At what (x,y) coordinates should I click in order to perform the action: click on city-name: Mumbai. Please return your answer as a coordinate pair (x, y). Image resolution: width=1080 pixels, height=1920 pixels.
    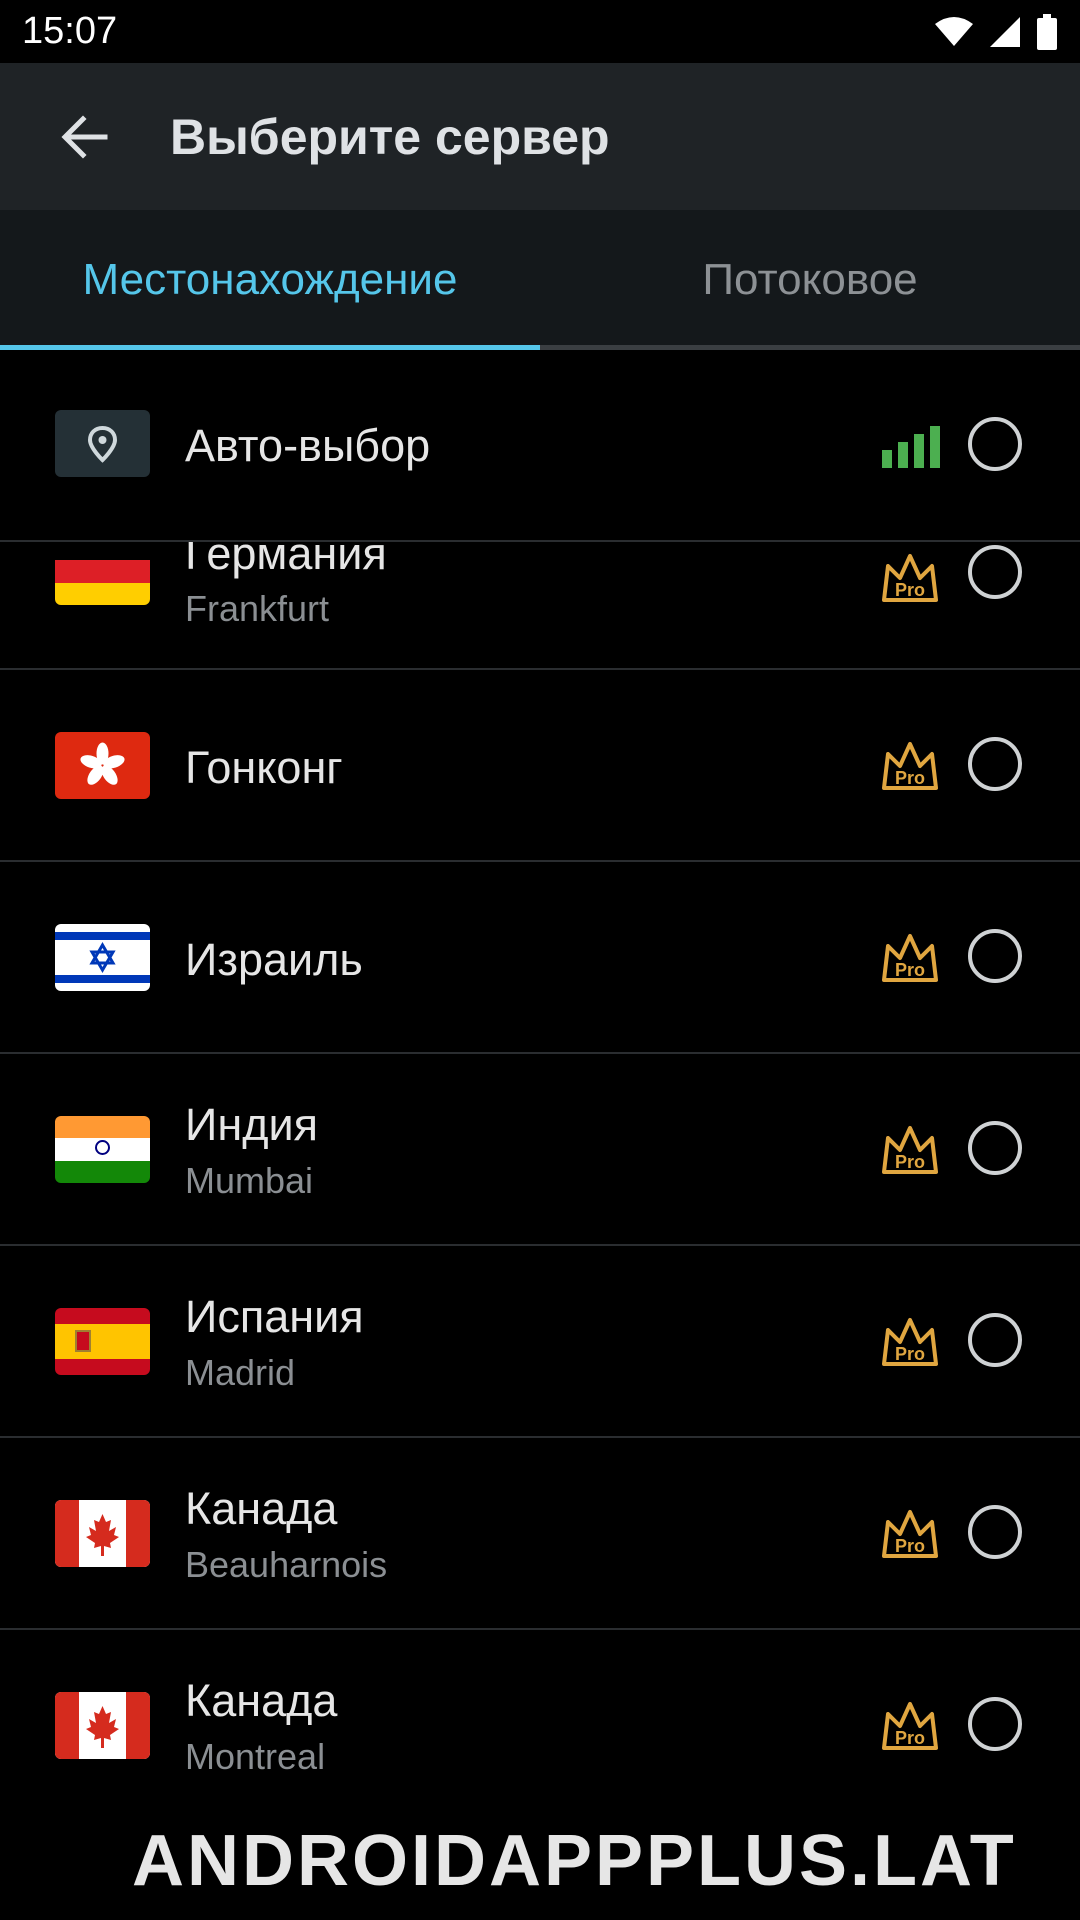
    Looking at the image, I should click on (249, 1180).